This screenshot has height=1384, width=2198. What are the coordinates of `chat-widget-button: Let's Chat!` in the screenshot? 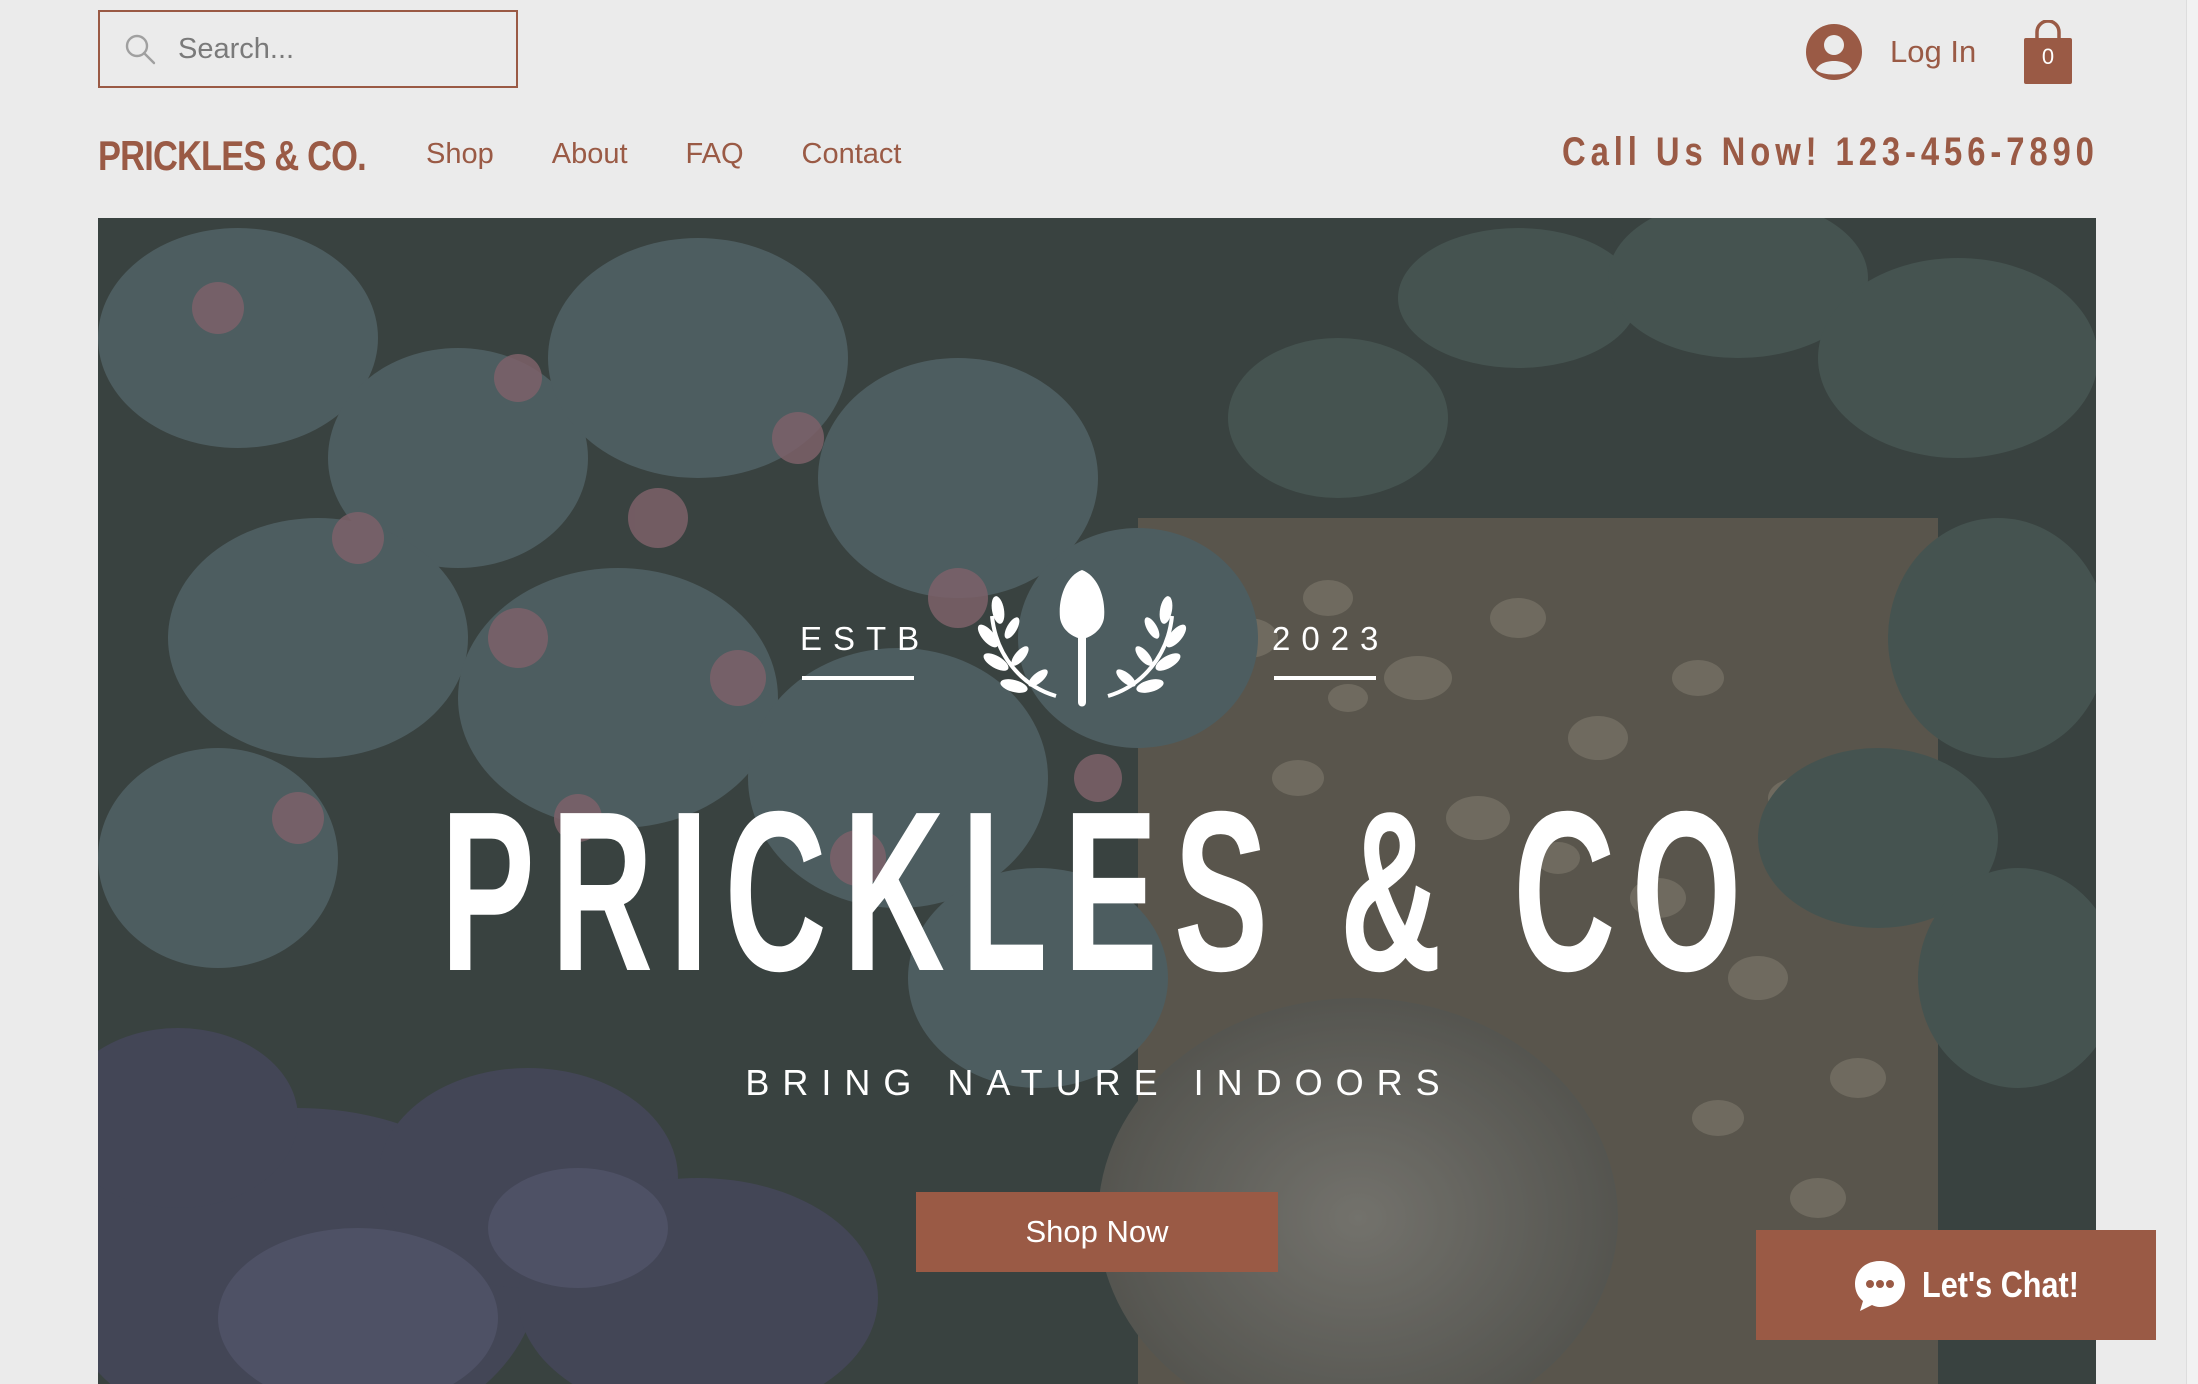 It's located at (1956, 1285).